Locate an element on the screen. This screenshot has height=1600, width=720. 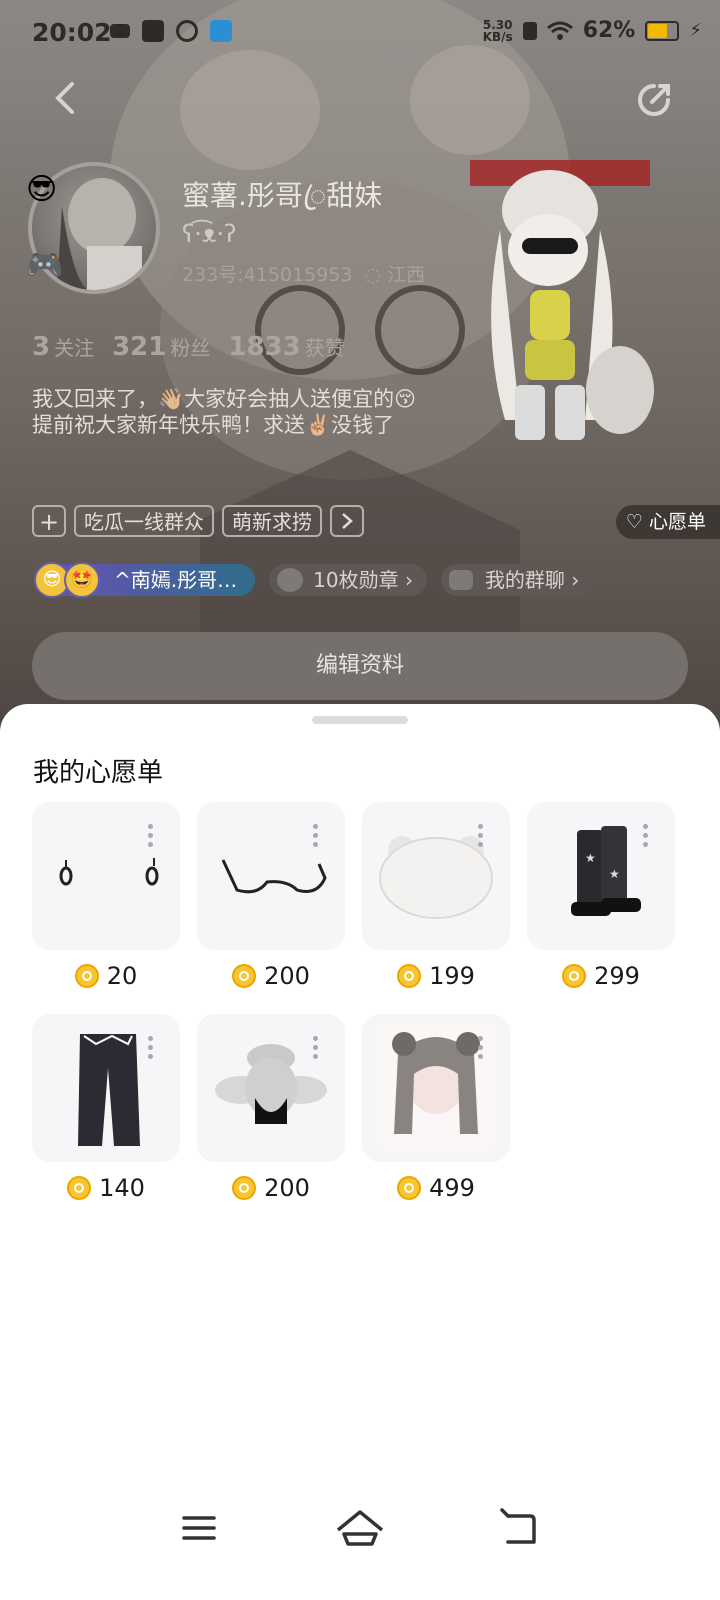
back-button is located at coordinates (66, 98).